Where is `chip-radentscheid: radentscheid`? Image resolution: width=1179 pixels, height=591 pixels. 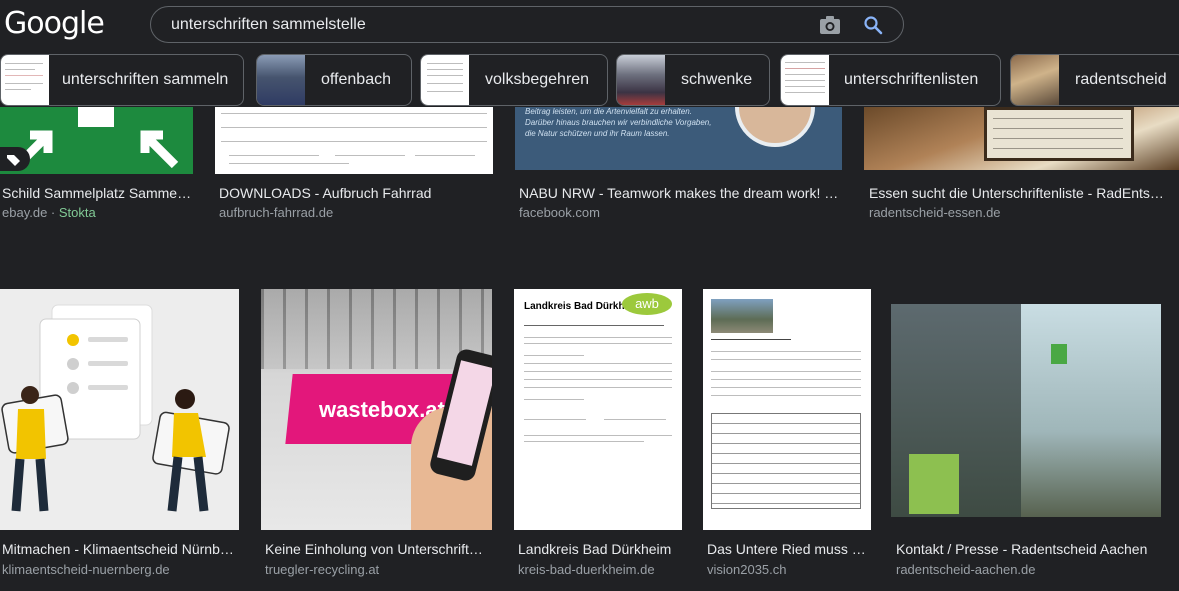 chip-radentscheid: radentscheid is located at coordinates (1094, 80).